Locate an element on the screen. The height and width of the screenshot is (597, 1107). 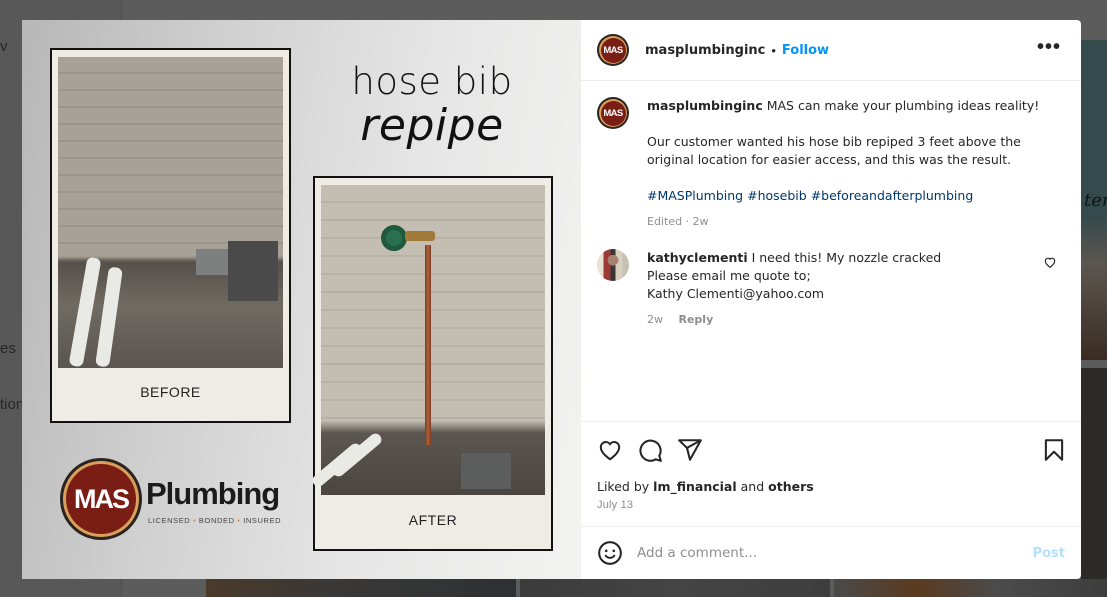
liker-username: lm_financial is located at coordinates (694, 486).